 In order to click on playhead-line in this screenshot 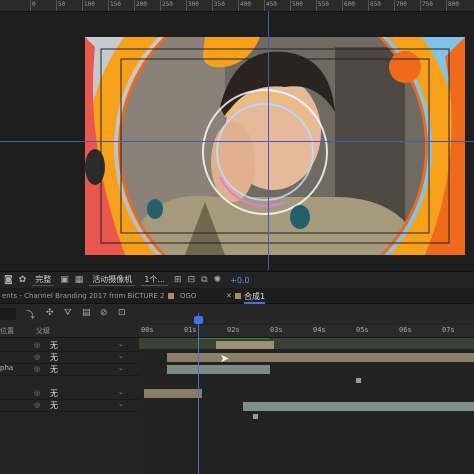, I will do `click(198, 393)`.